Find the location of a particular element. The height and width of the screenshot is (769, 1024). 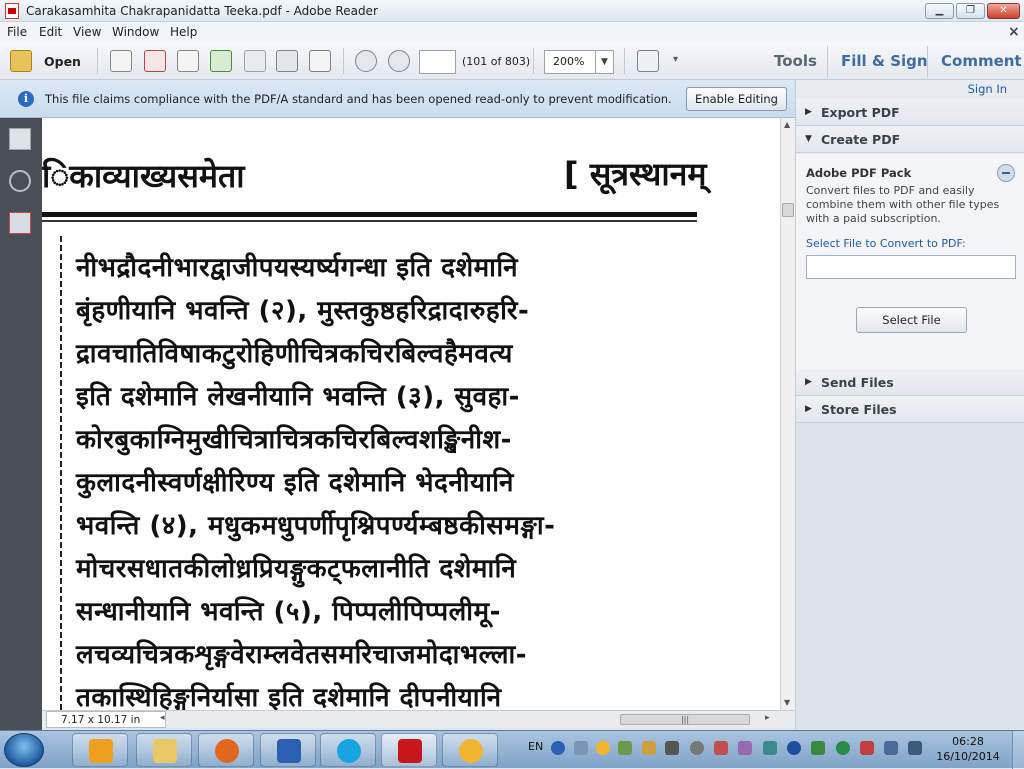

menu-help: Help is located at coordinates (183, 32).